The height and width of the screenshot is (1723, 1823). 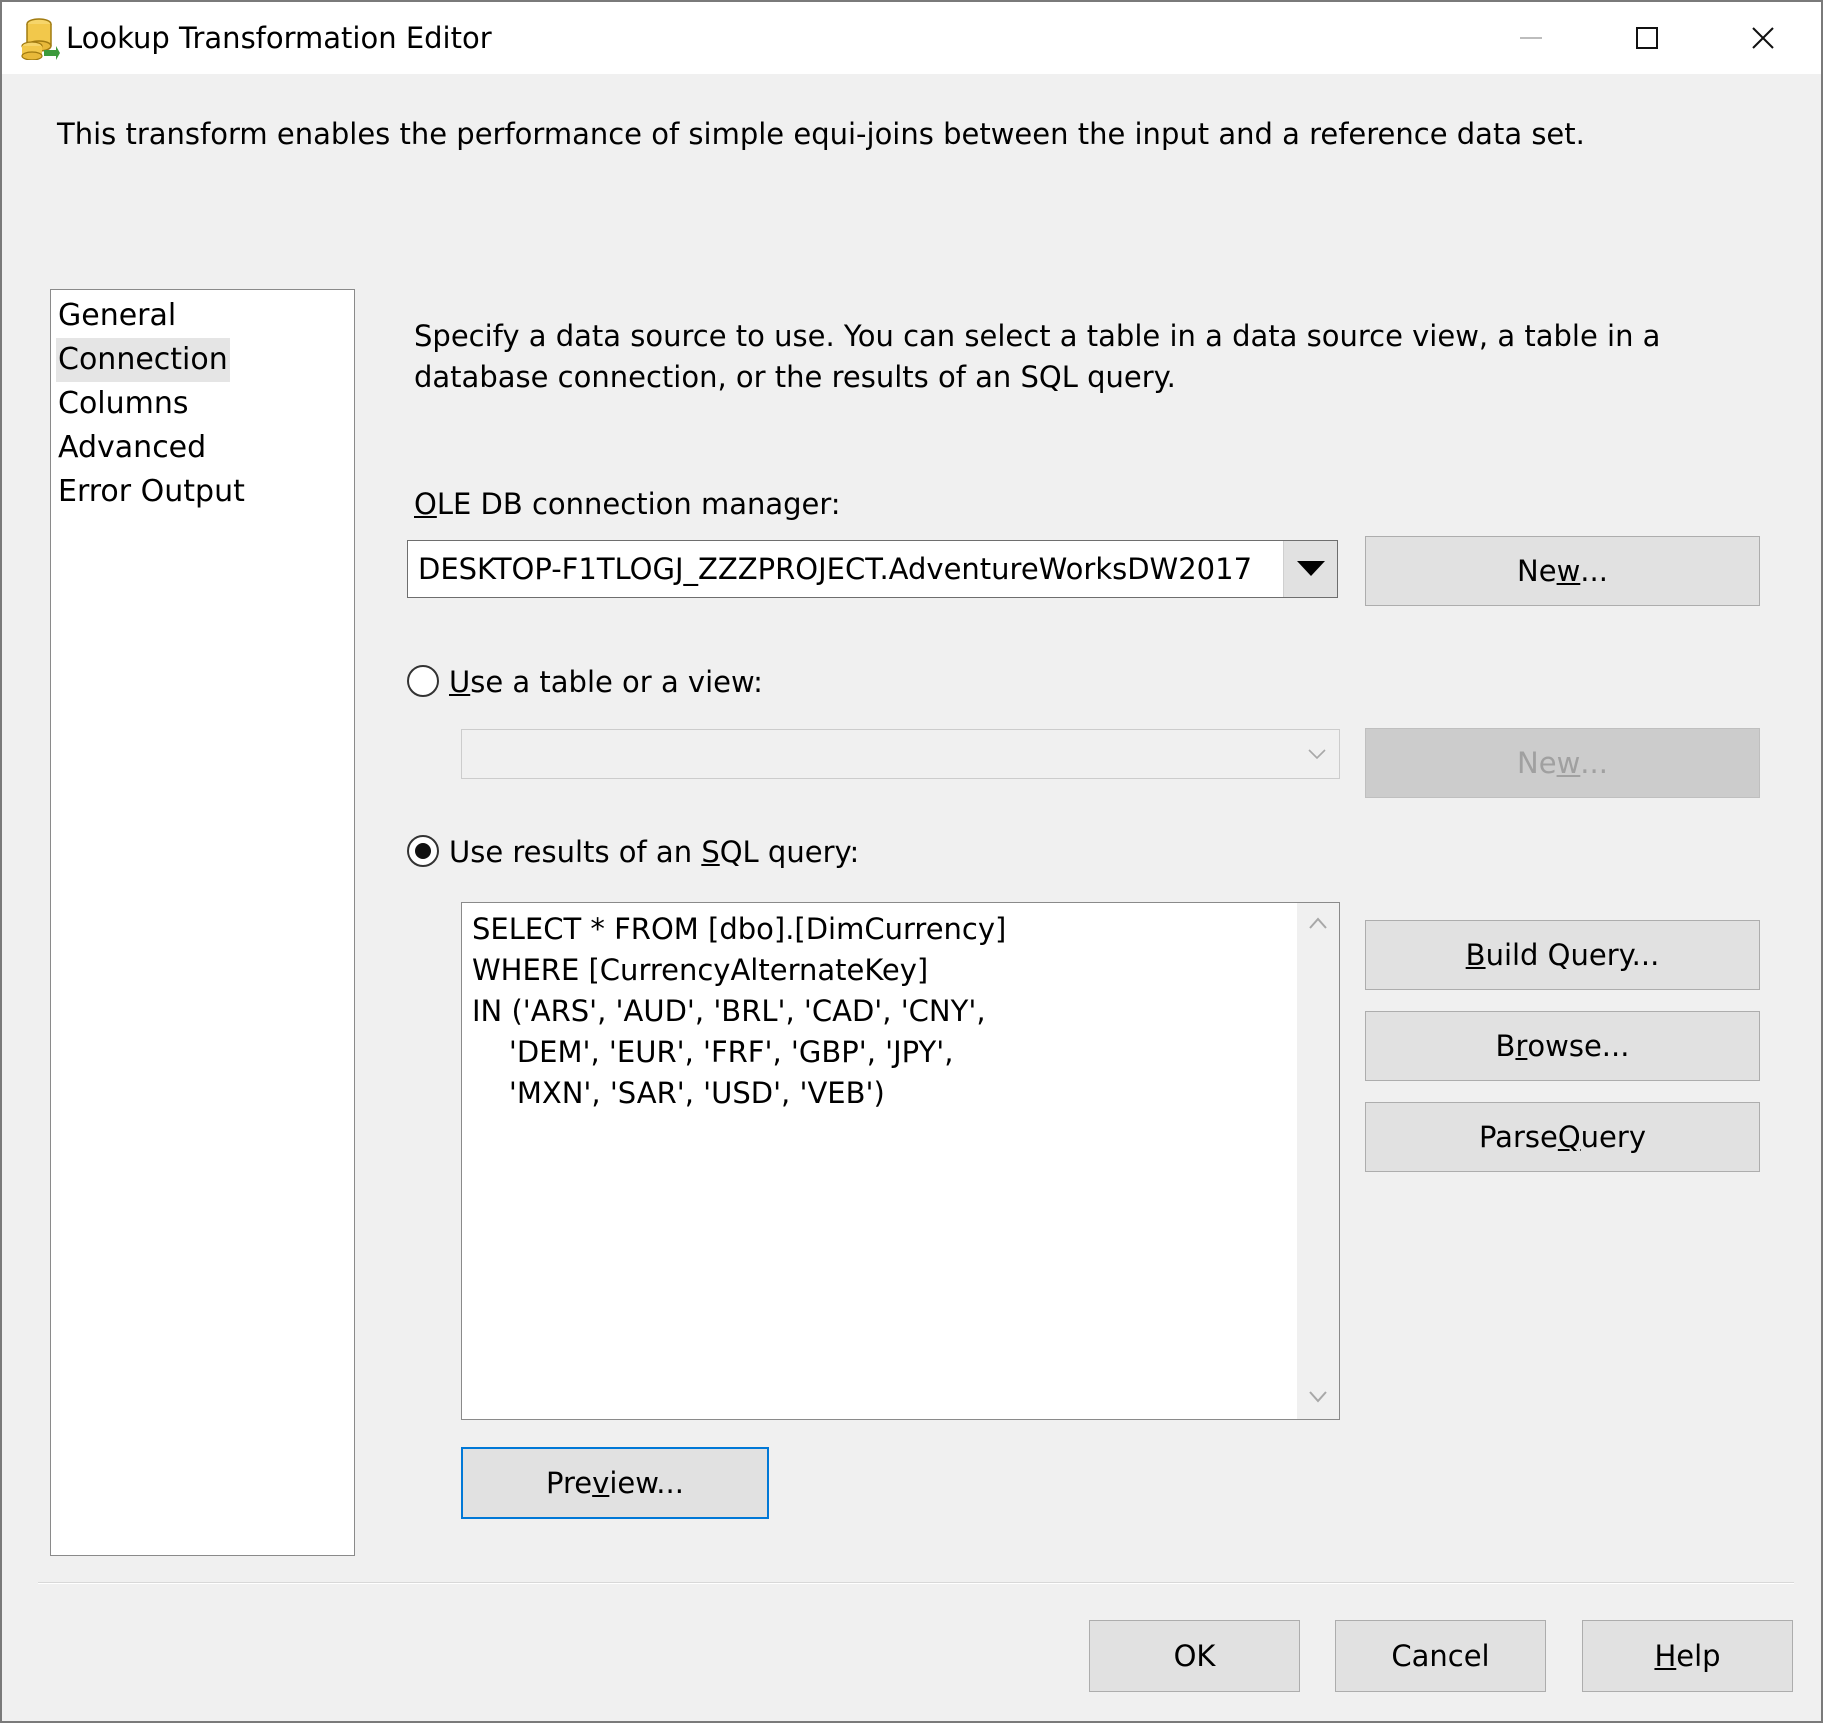 I want to click on nav-item-columns: Columns, so click(x=123, y=404).